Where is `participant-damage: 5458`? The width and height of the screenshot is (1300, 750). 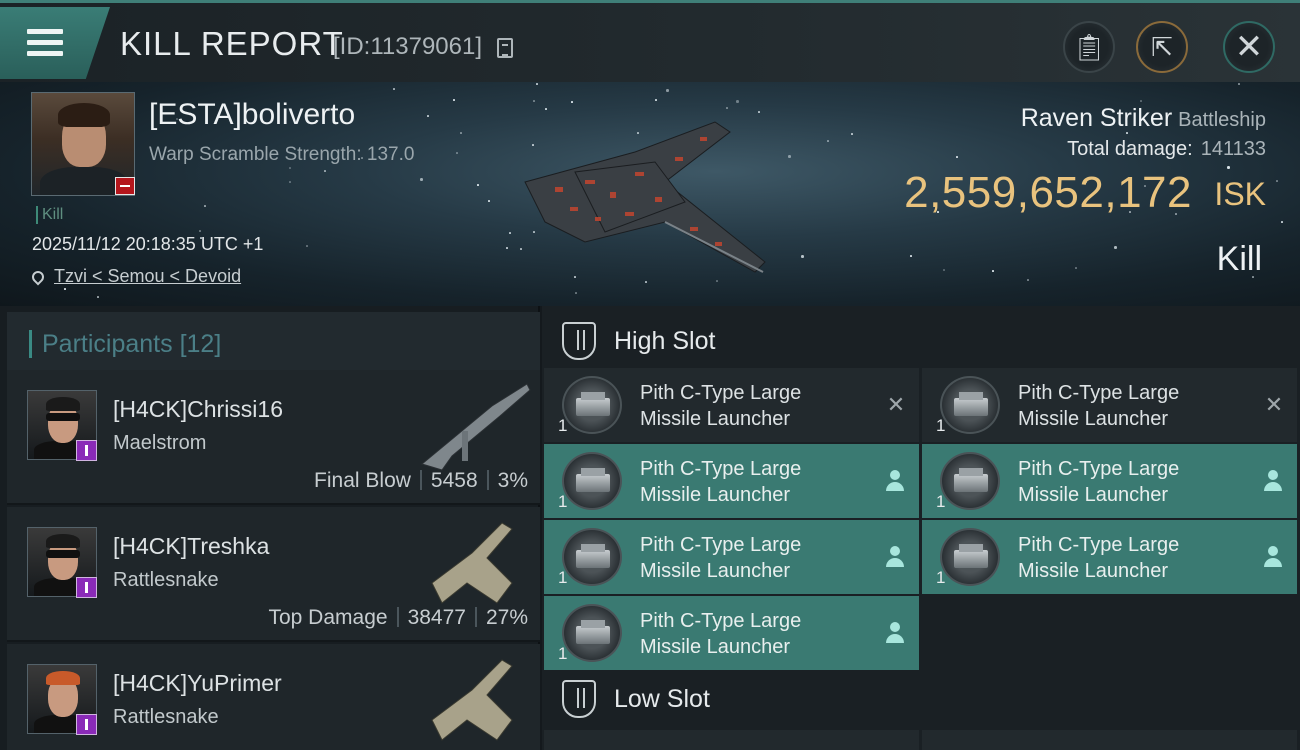 participant-damage: 5458 is located at coordinates (454, 480).